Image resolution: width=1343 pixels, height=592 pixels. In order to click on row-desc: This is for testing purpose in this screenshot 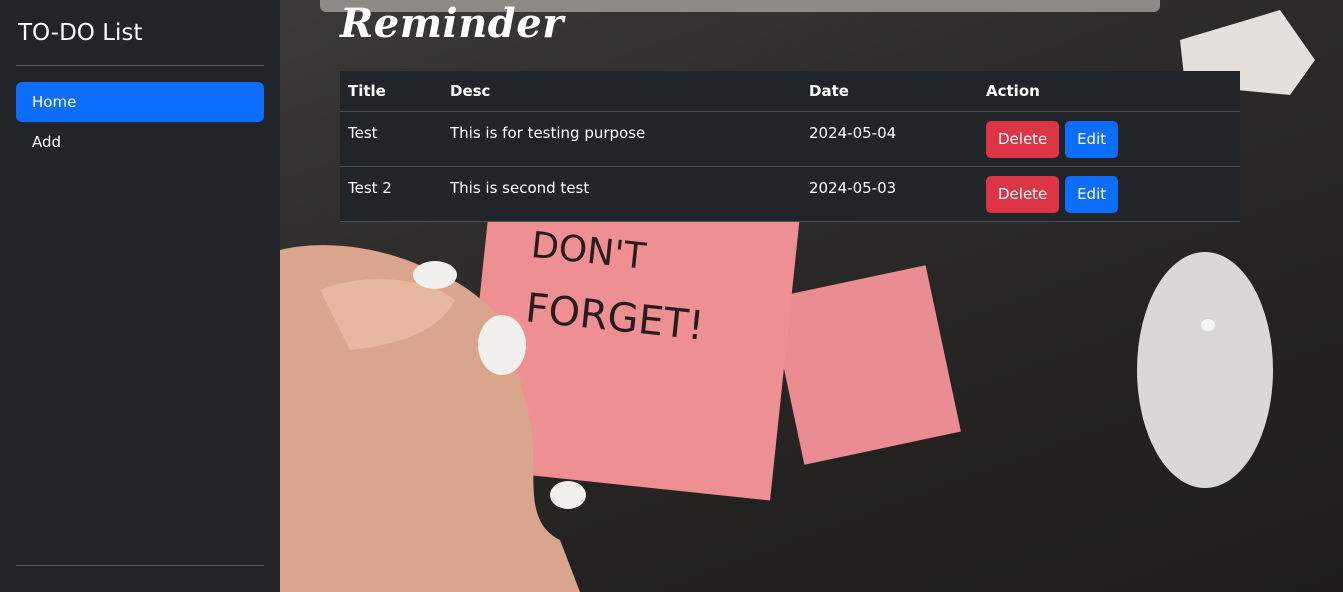, I will do `click(621, 139)`.